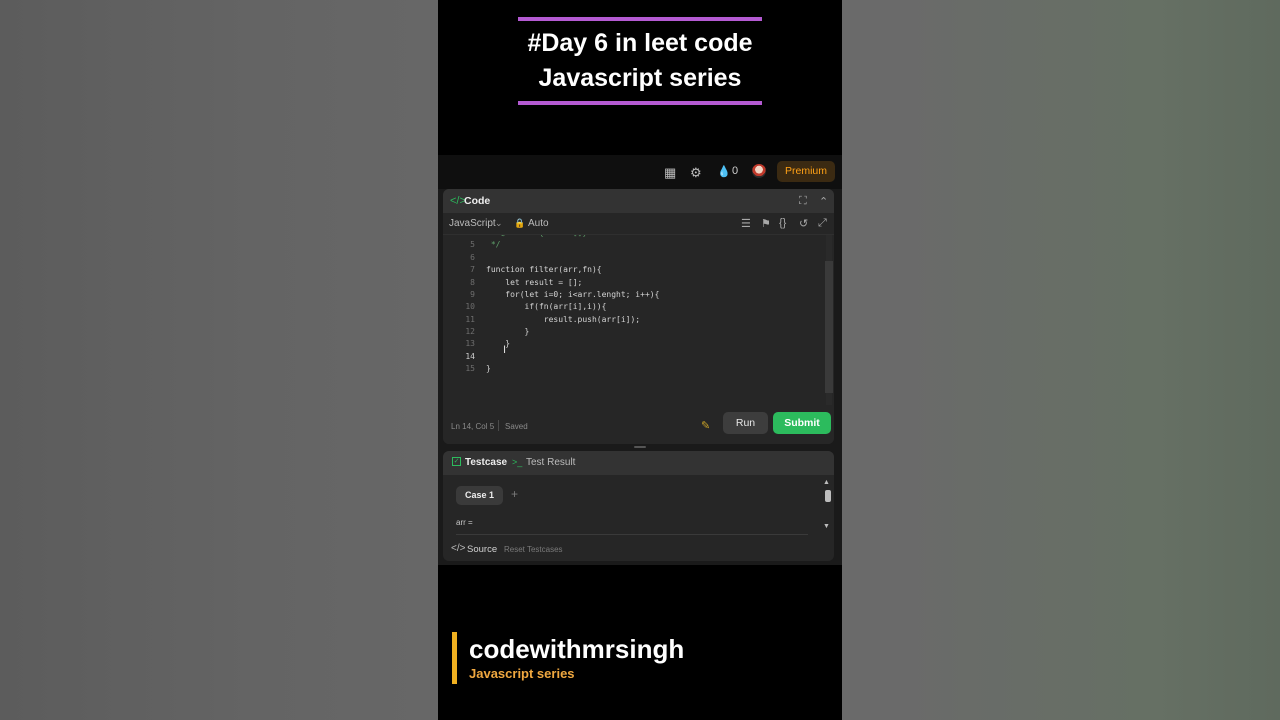 The image size is (1280, 720). What do you see at coordinates (544, 269) in the screenshot?
I see `code-line: function filter(arr,fn){` at bounding box center [544, 269].